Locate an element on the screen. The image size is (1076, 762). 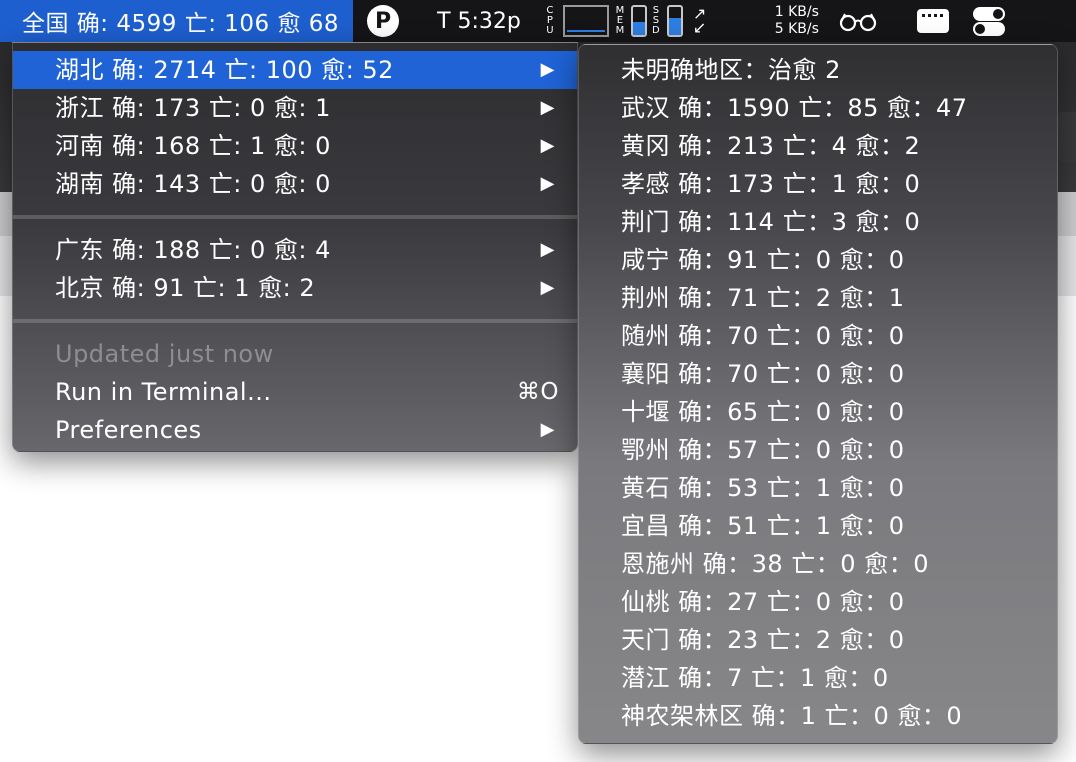
menu-item-label: 浙江 确: 173 亡: 0 愈: 1 is located at coordinates (193, 108).